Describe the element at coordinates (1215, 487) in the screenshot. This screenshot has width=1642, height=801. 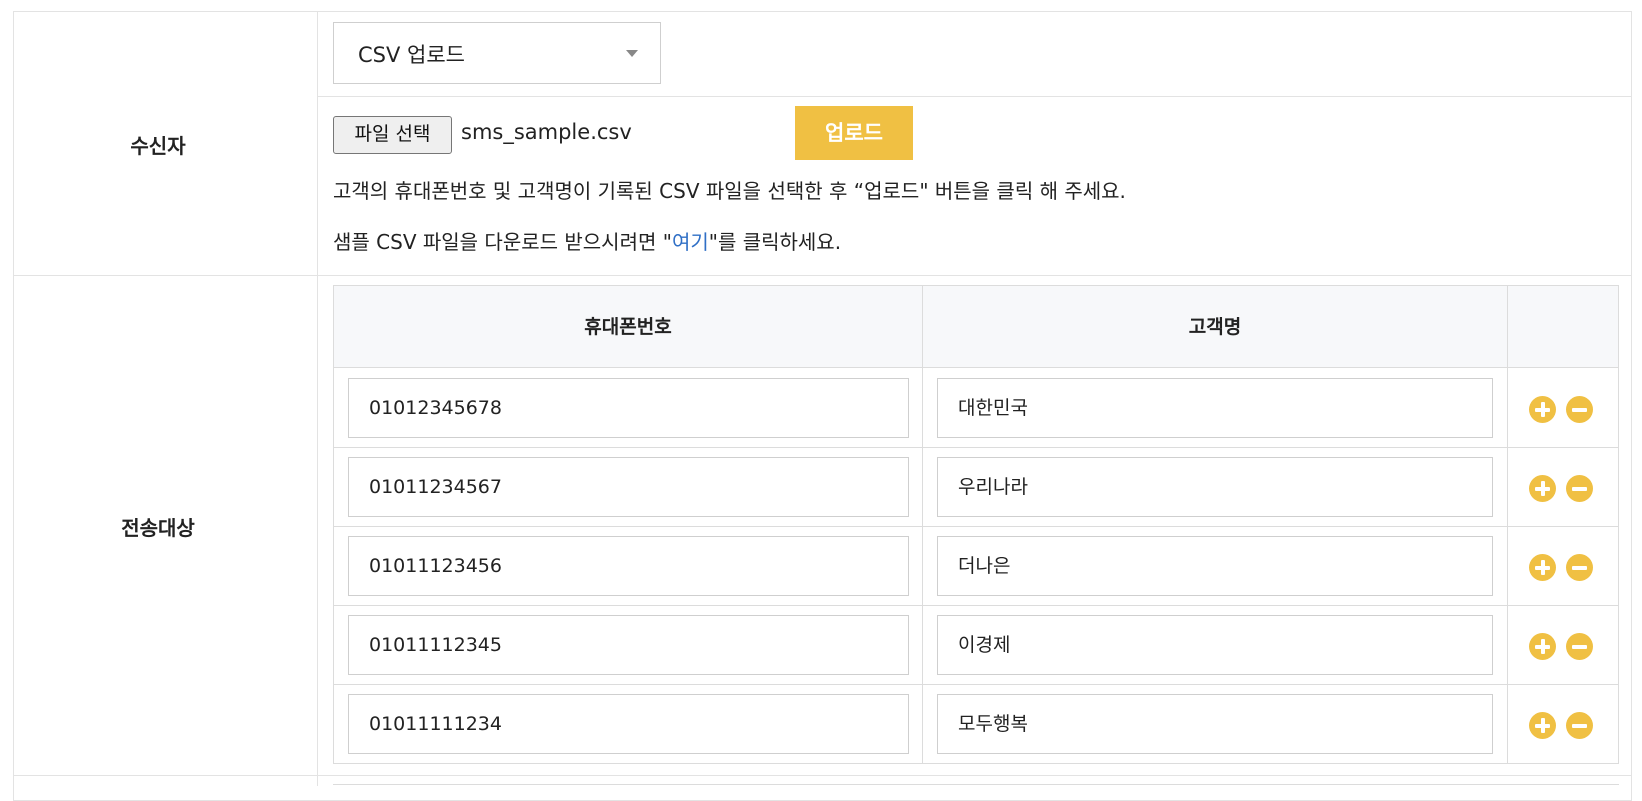
I see `name-input: 우리나라` at that location.